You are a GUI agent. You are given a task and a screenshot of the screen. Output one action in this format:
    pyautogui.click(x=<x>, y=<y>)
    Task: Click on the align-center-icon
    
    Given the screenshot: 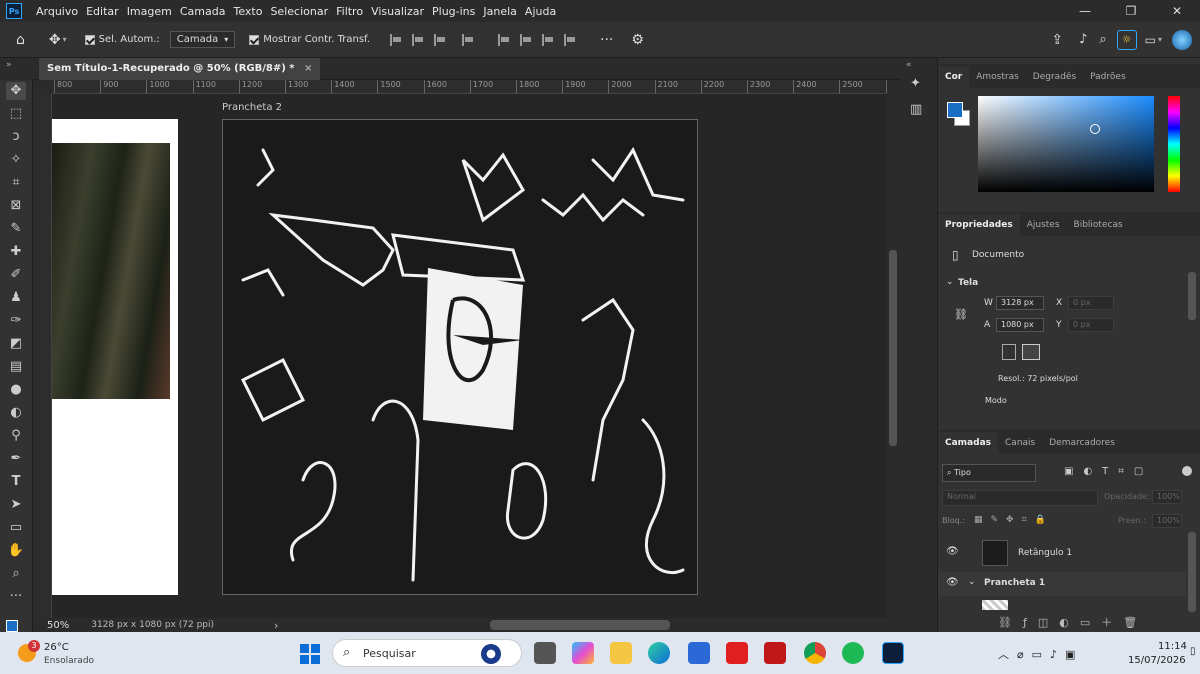 What is the action you would take?
    pyautogui.click(x=418, y=39)
    